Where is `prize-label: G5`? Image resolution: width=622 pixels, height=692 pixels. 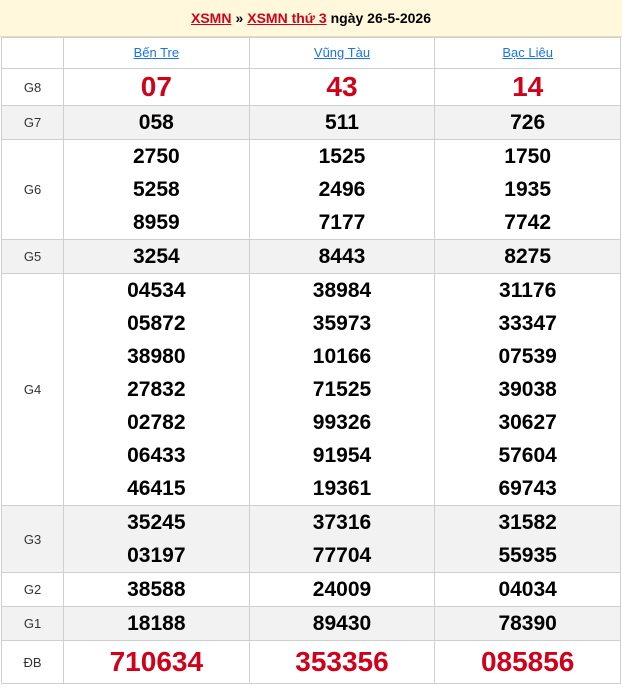
prize-label: G5 is located at coordinates (32, 256).